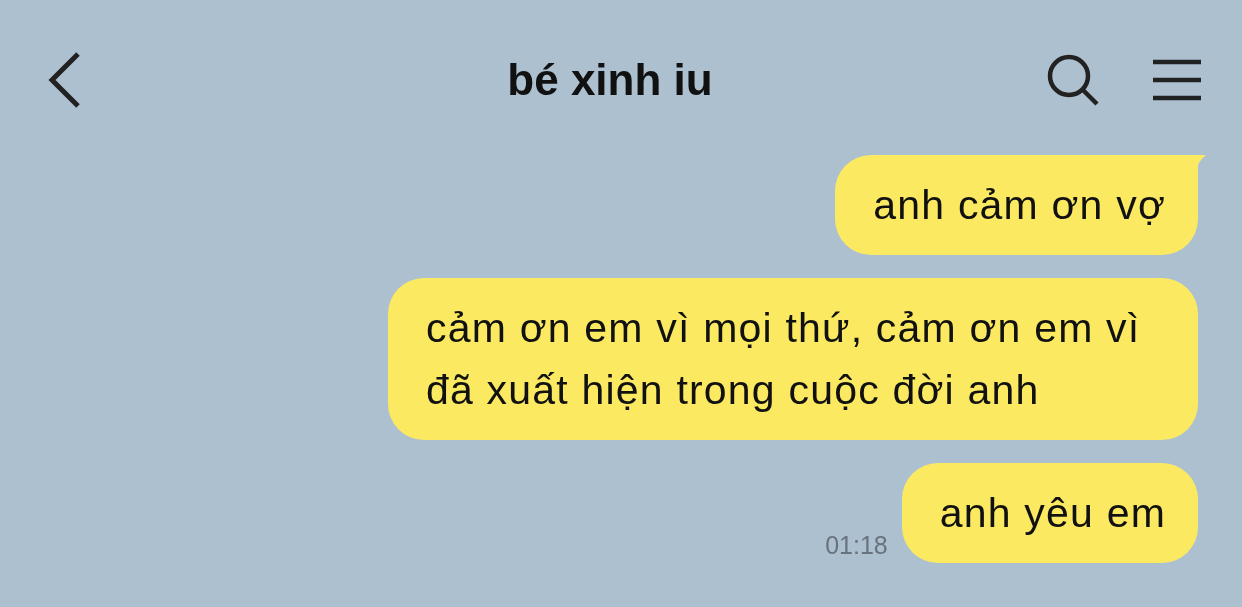  Describe the element at coordinates (1016, 205) in the screenshot. I see `message-bubble: anh cảm ơn vợ` at that location.